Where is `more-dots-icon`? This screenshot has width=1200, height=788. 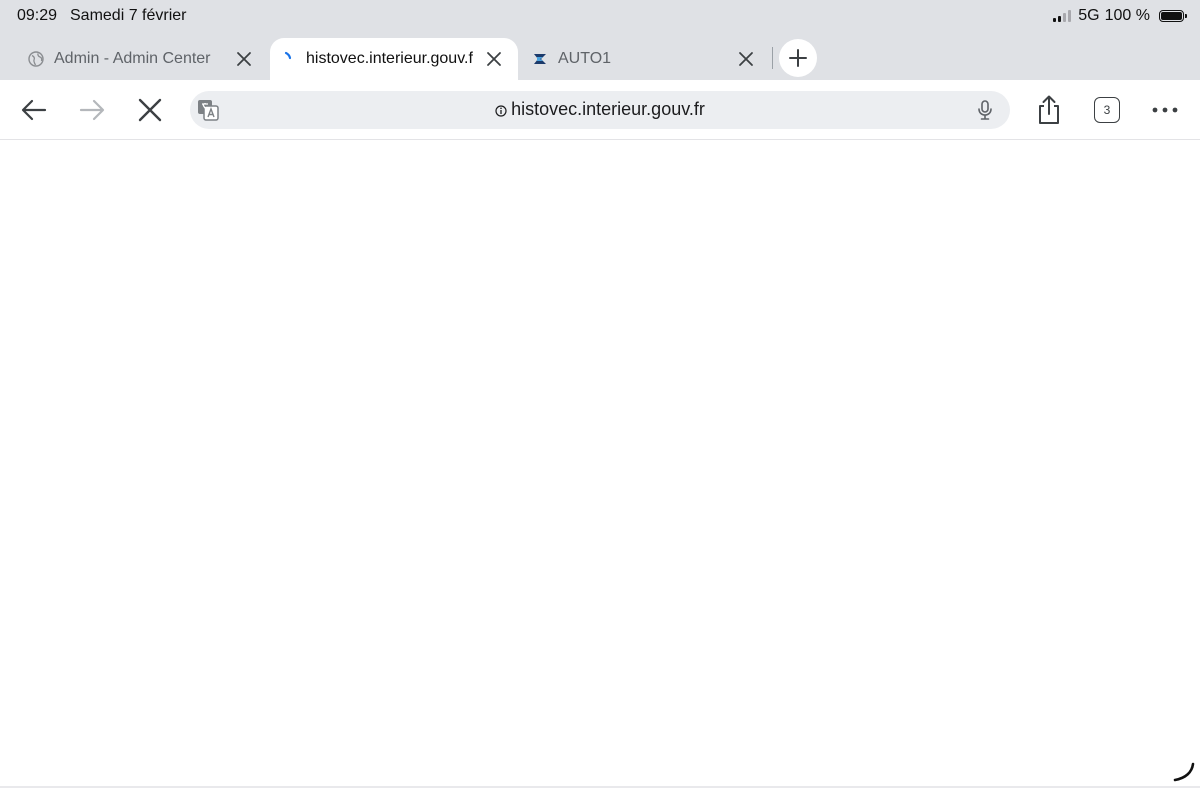 more-dots-icon is located at coordinates (1165, 110).